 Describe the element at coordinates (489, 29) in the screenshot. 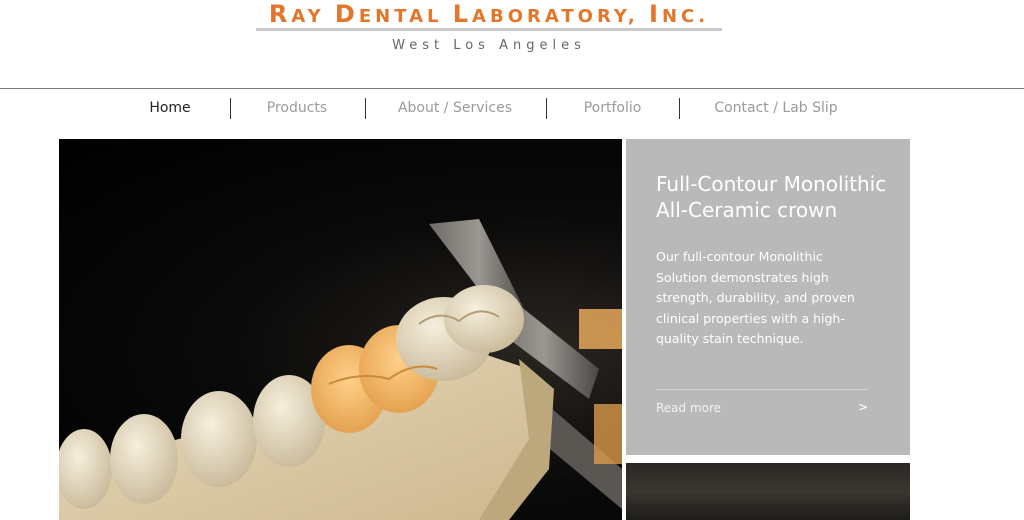

I see `logo-underline` at that location.